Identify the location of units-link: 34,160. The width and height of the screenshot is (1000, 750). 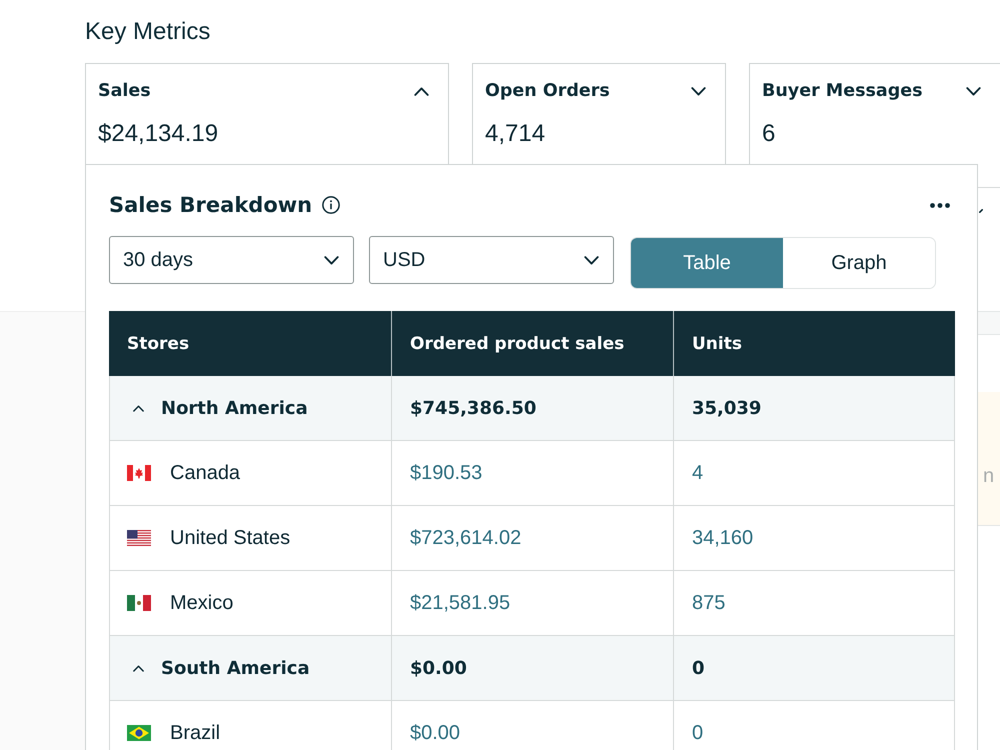
(723, 538).